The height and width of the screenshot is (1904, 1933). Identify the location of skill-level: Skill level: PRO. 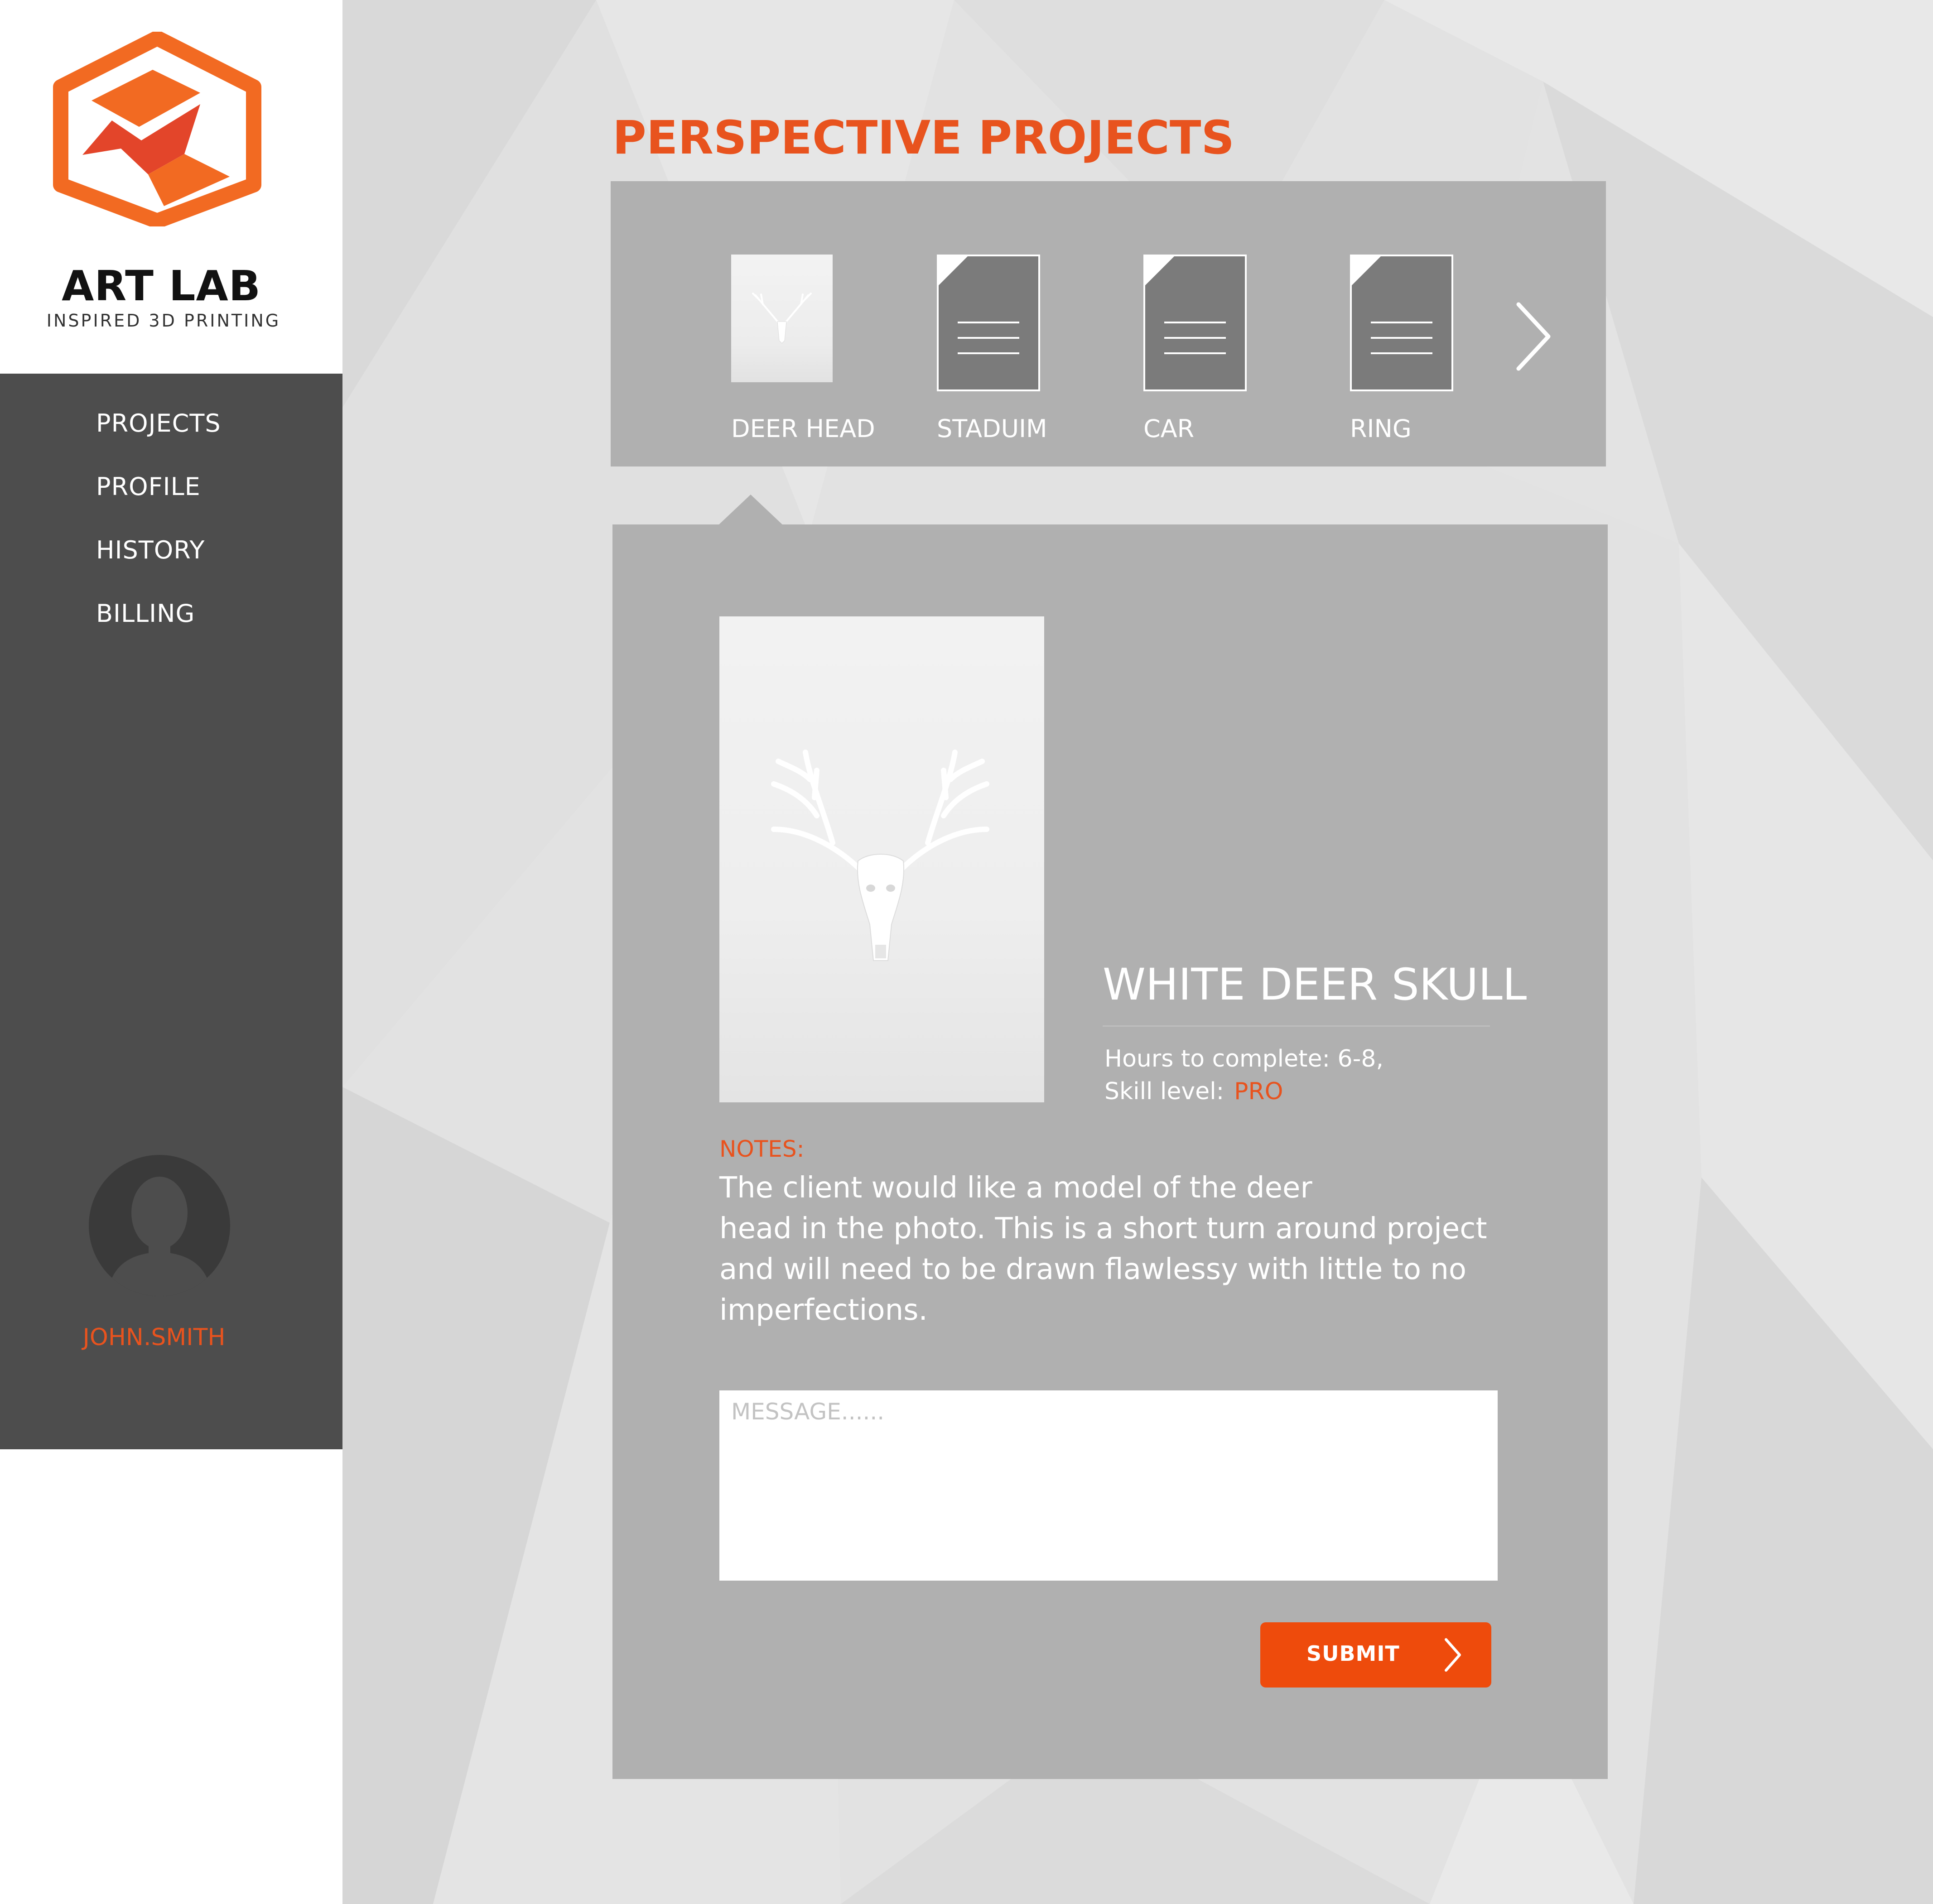
(1193, 1091).